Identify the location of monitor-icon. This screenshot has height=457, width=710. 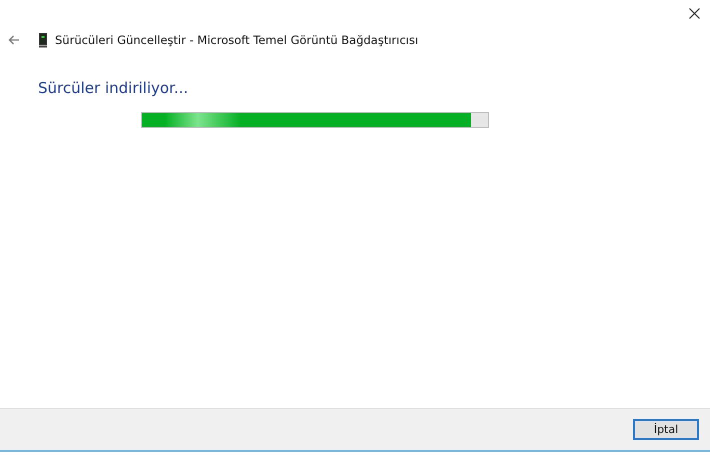
(43, 40).